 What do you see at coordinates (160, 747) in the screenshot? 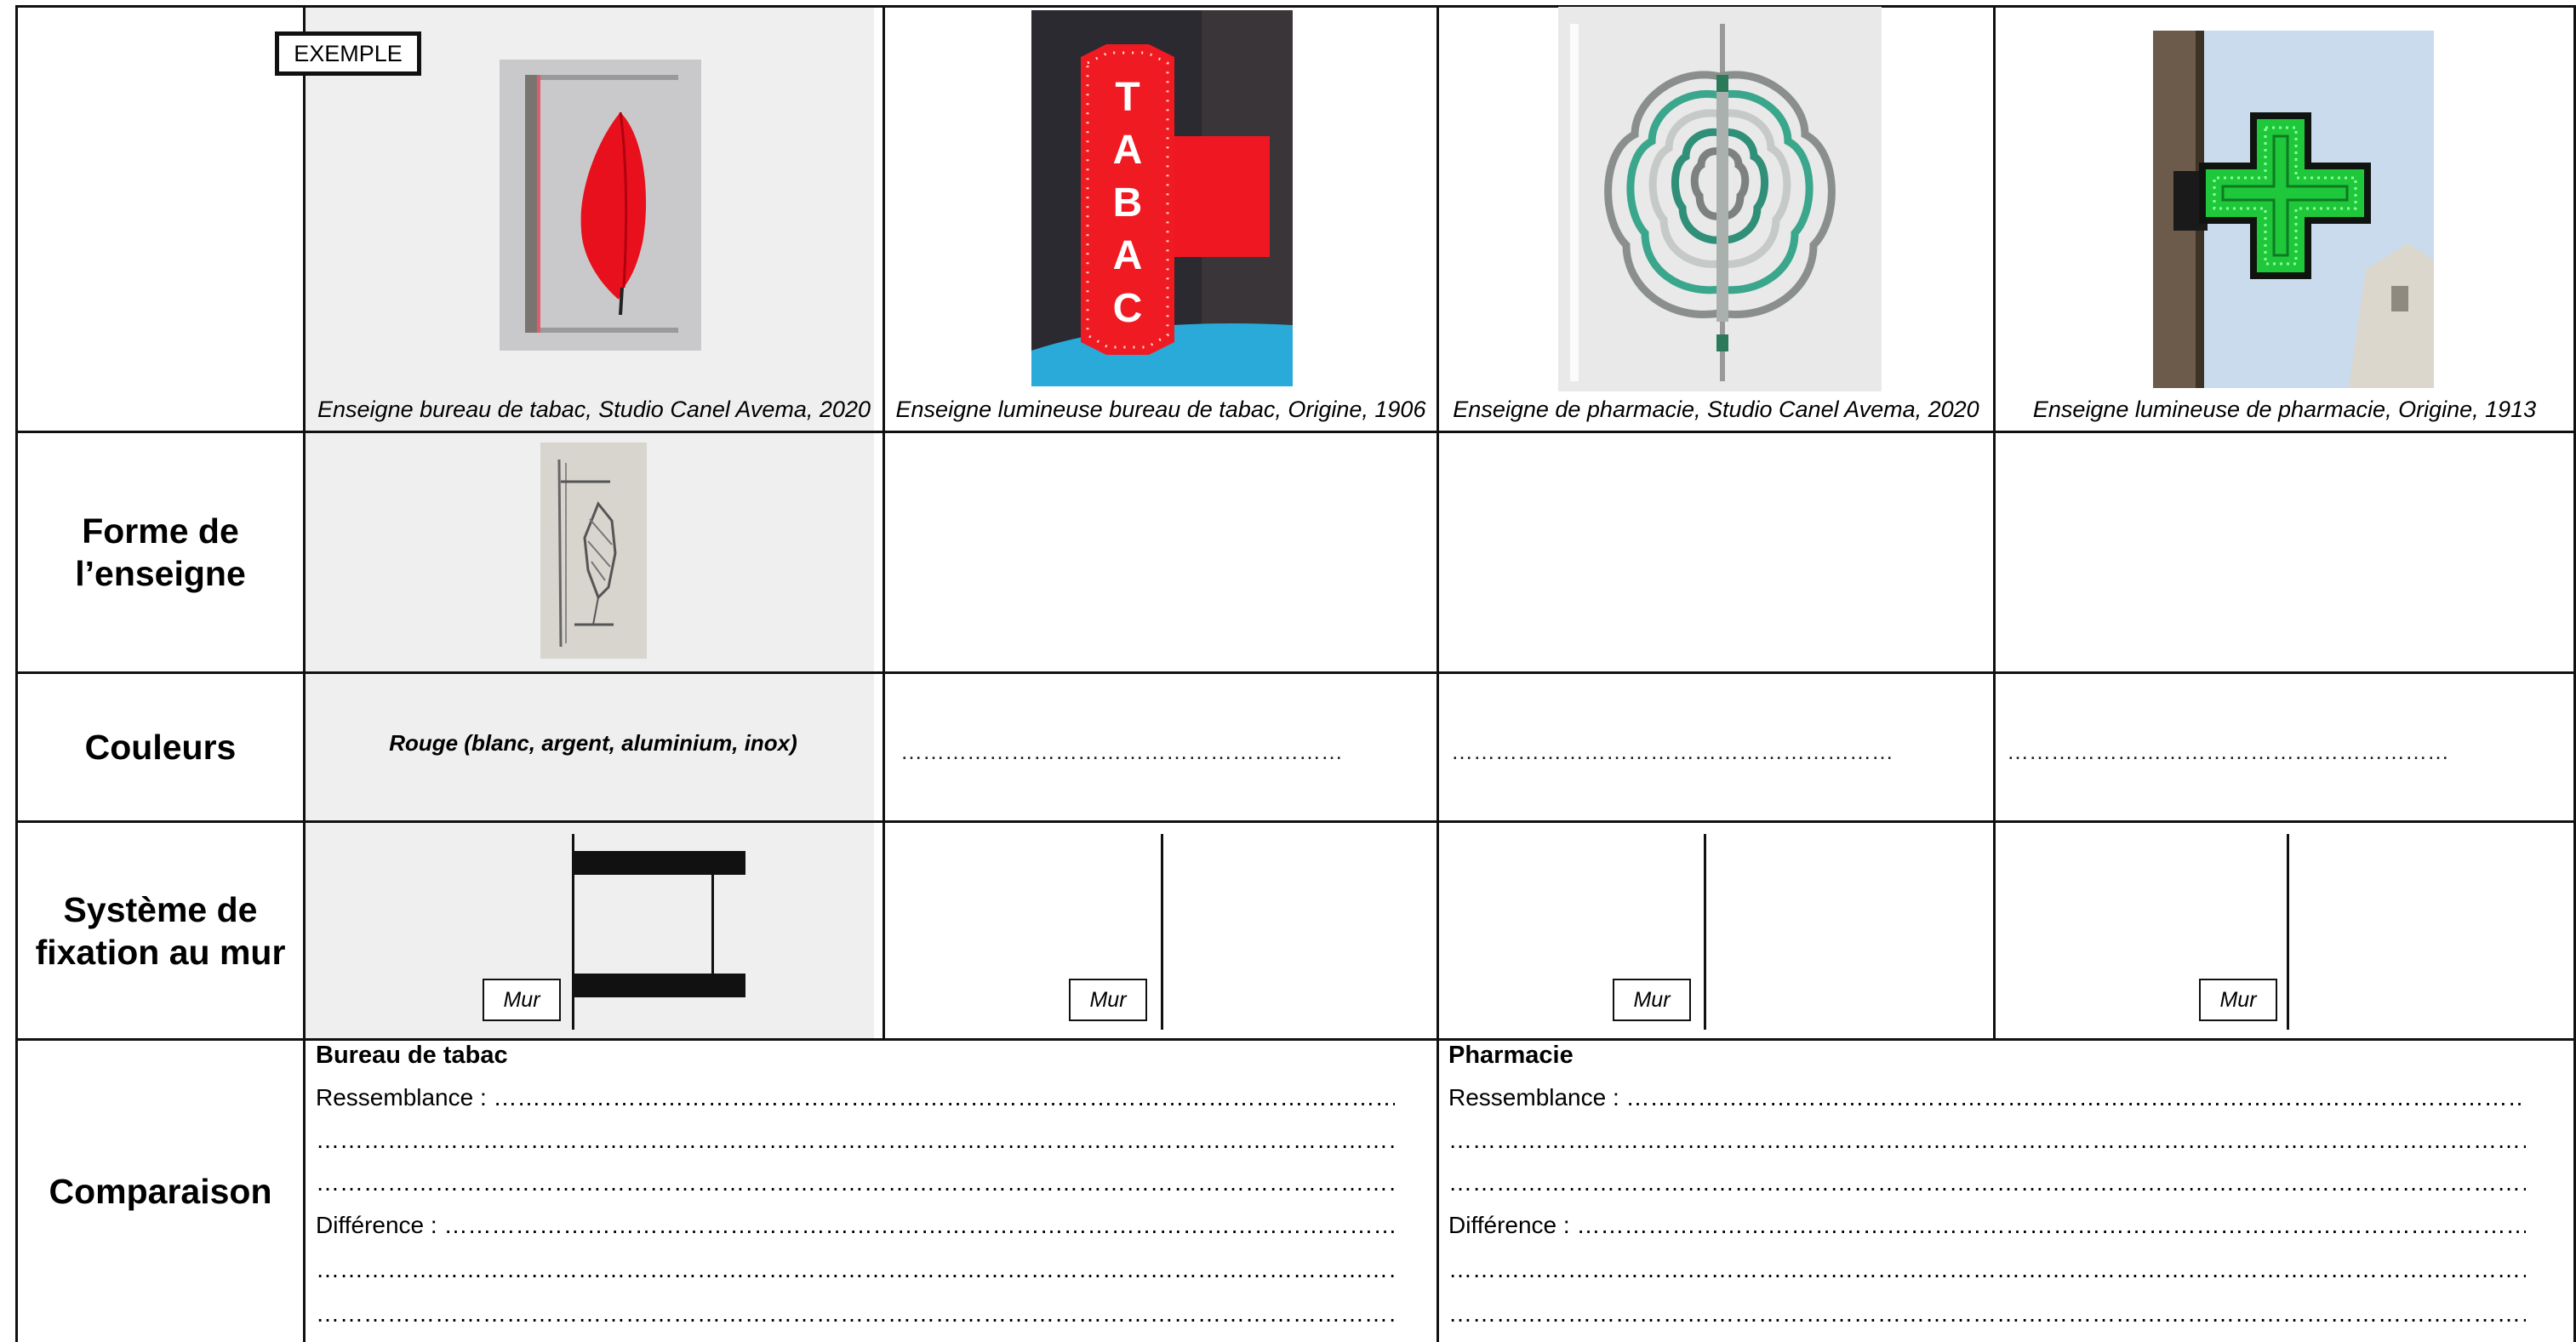
I see `row-header-couleurs: Couleurs` at bounding box center [160, 747].